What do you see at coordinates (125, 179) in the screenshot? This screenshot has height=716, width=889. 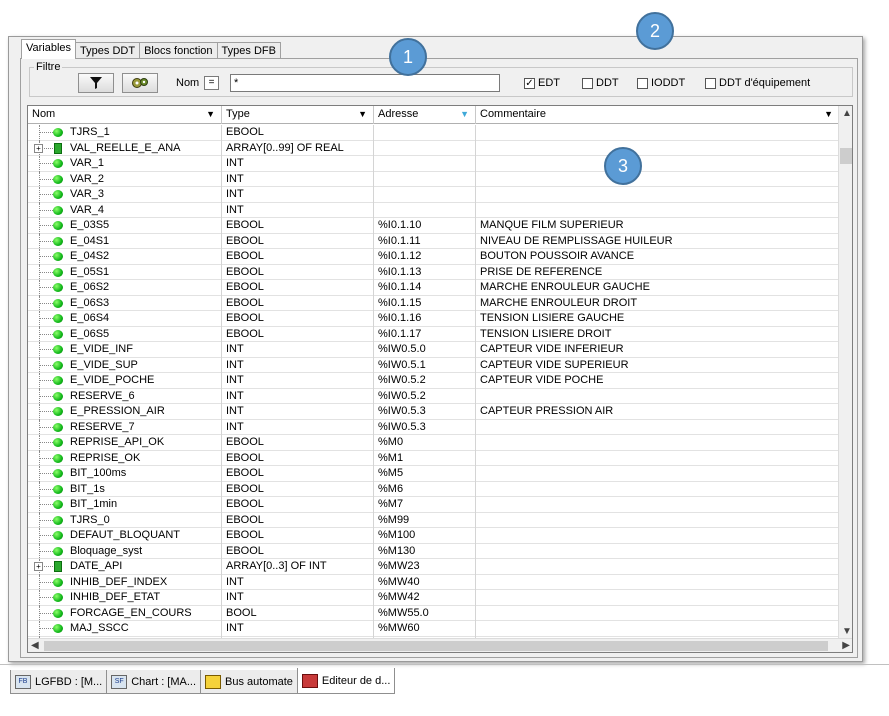 I see `cell-nom: VAR_2` at bounding box center [125, 179].